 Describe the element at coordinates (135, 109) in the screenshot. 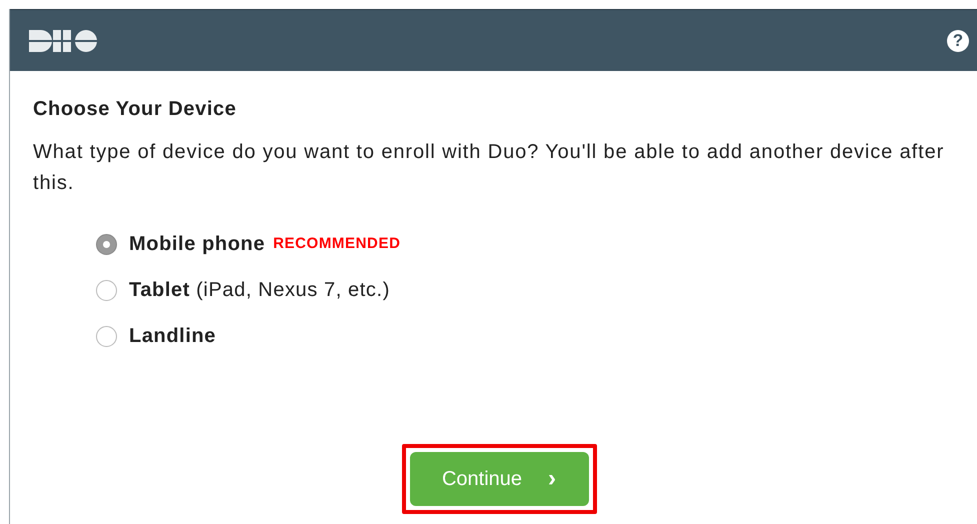

I see `page-title: Choose Your Device` at that location.